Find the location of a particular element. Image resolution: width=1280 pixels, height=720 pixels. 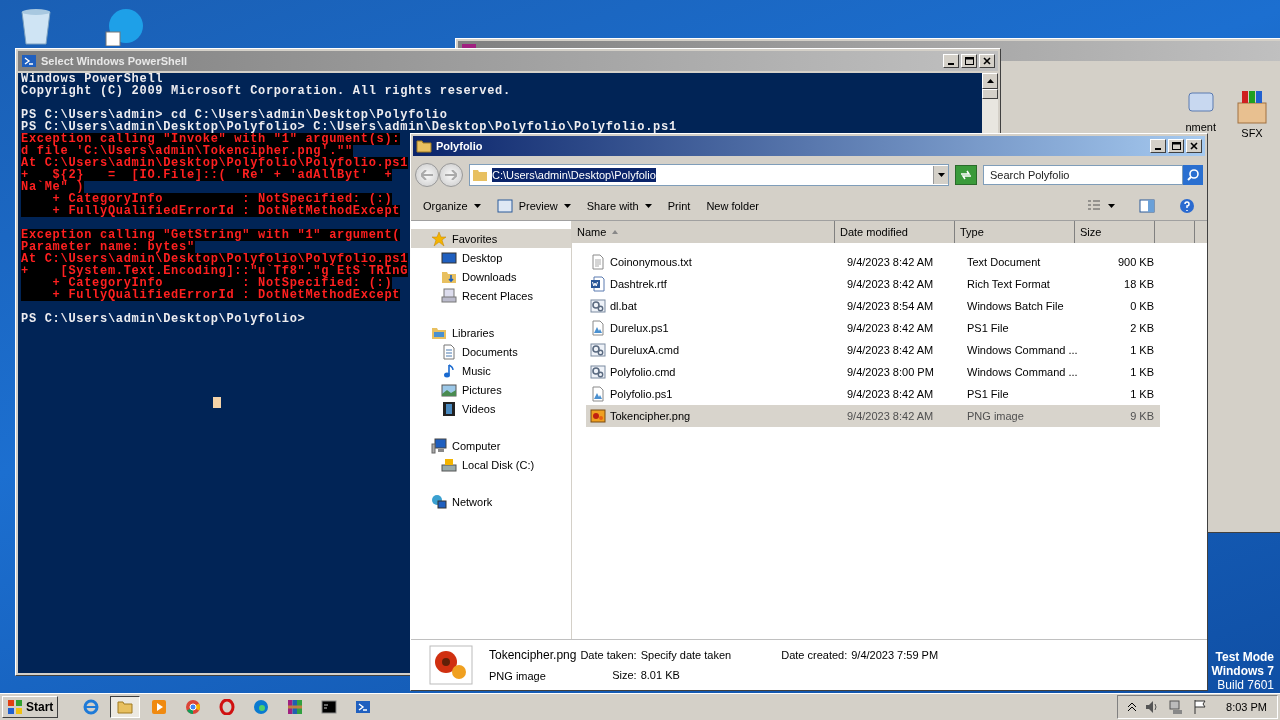

file-name: Dashtrek.rtf is located at coordinates (638, 284).